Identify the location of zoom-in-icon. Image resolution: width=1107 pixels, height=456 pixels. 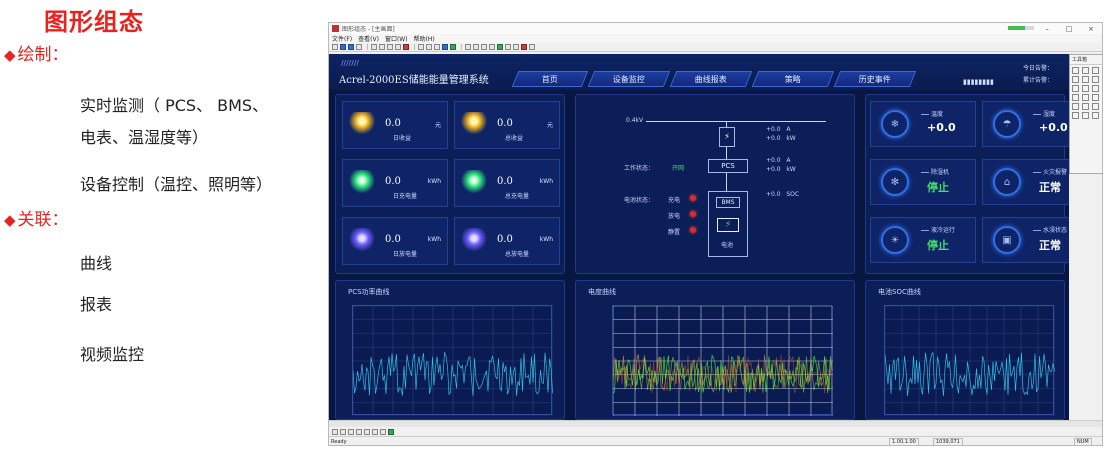
(421, 47).